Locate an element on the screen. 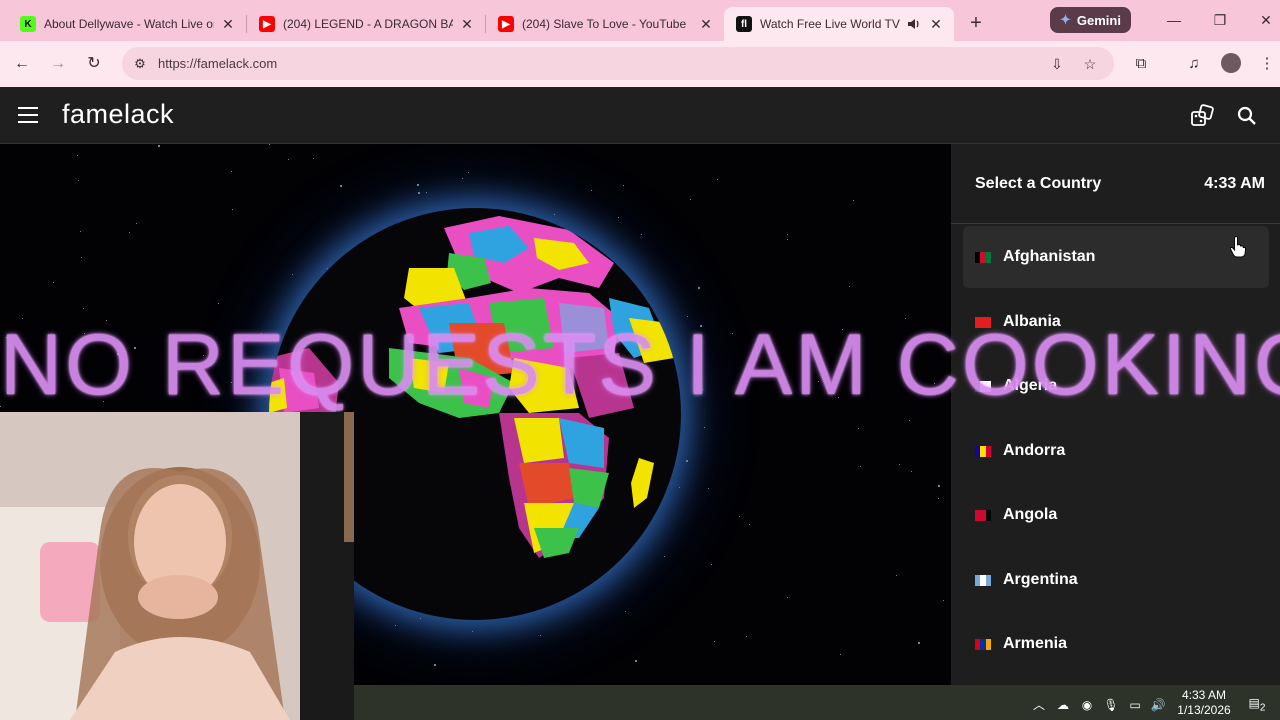 Image resolution: width=1280 pixels, height=720 pixels. country-name: Argentina is located at coordinates (1040, 579).